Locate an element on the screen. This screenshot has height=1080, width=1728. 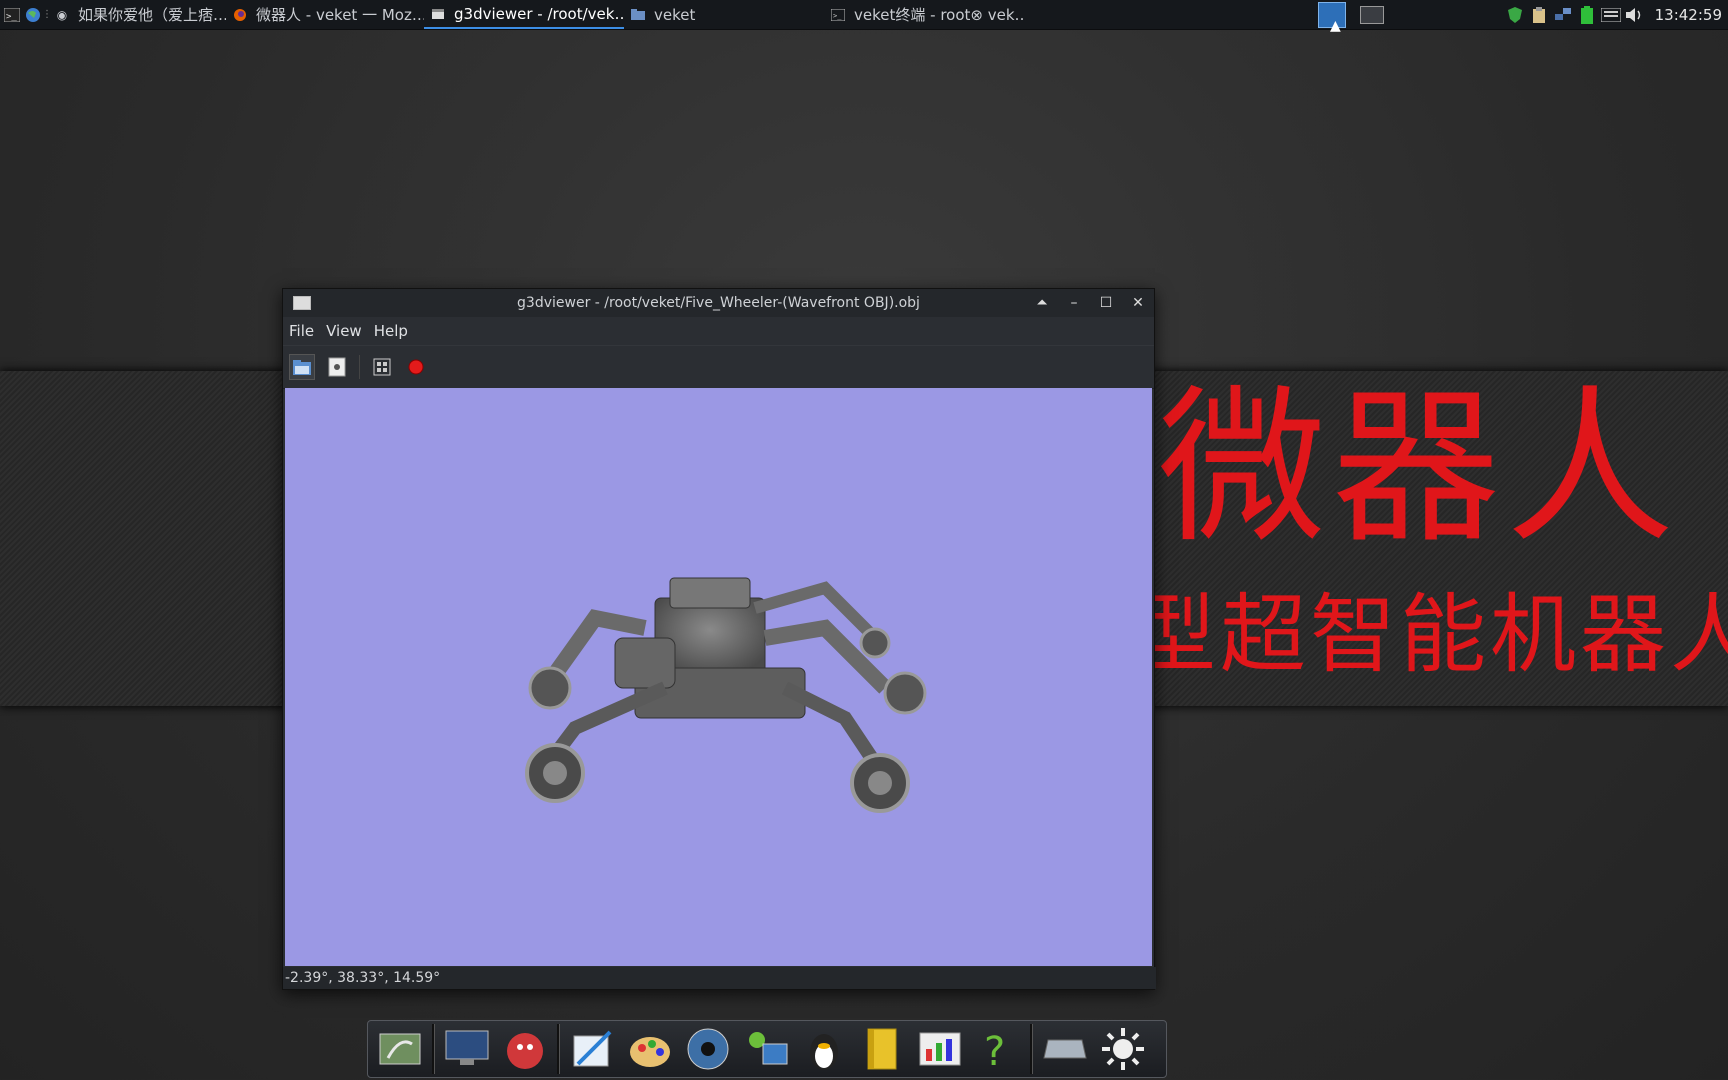
settings-icon is located at coordinates (1123, 1049).